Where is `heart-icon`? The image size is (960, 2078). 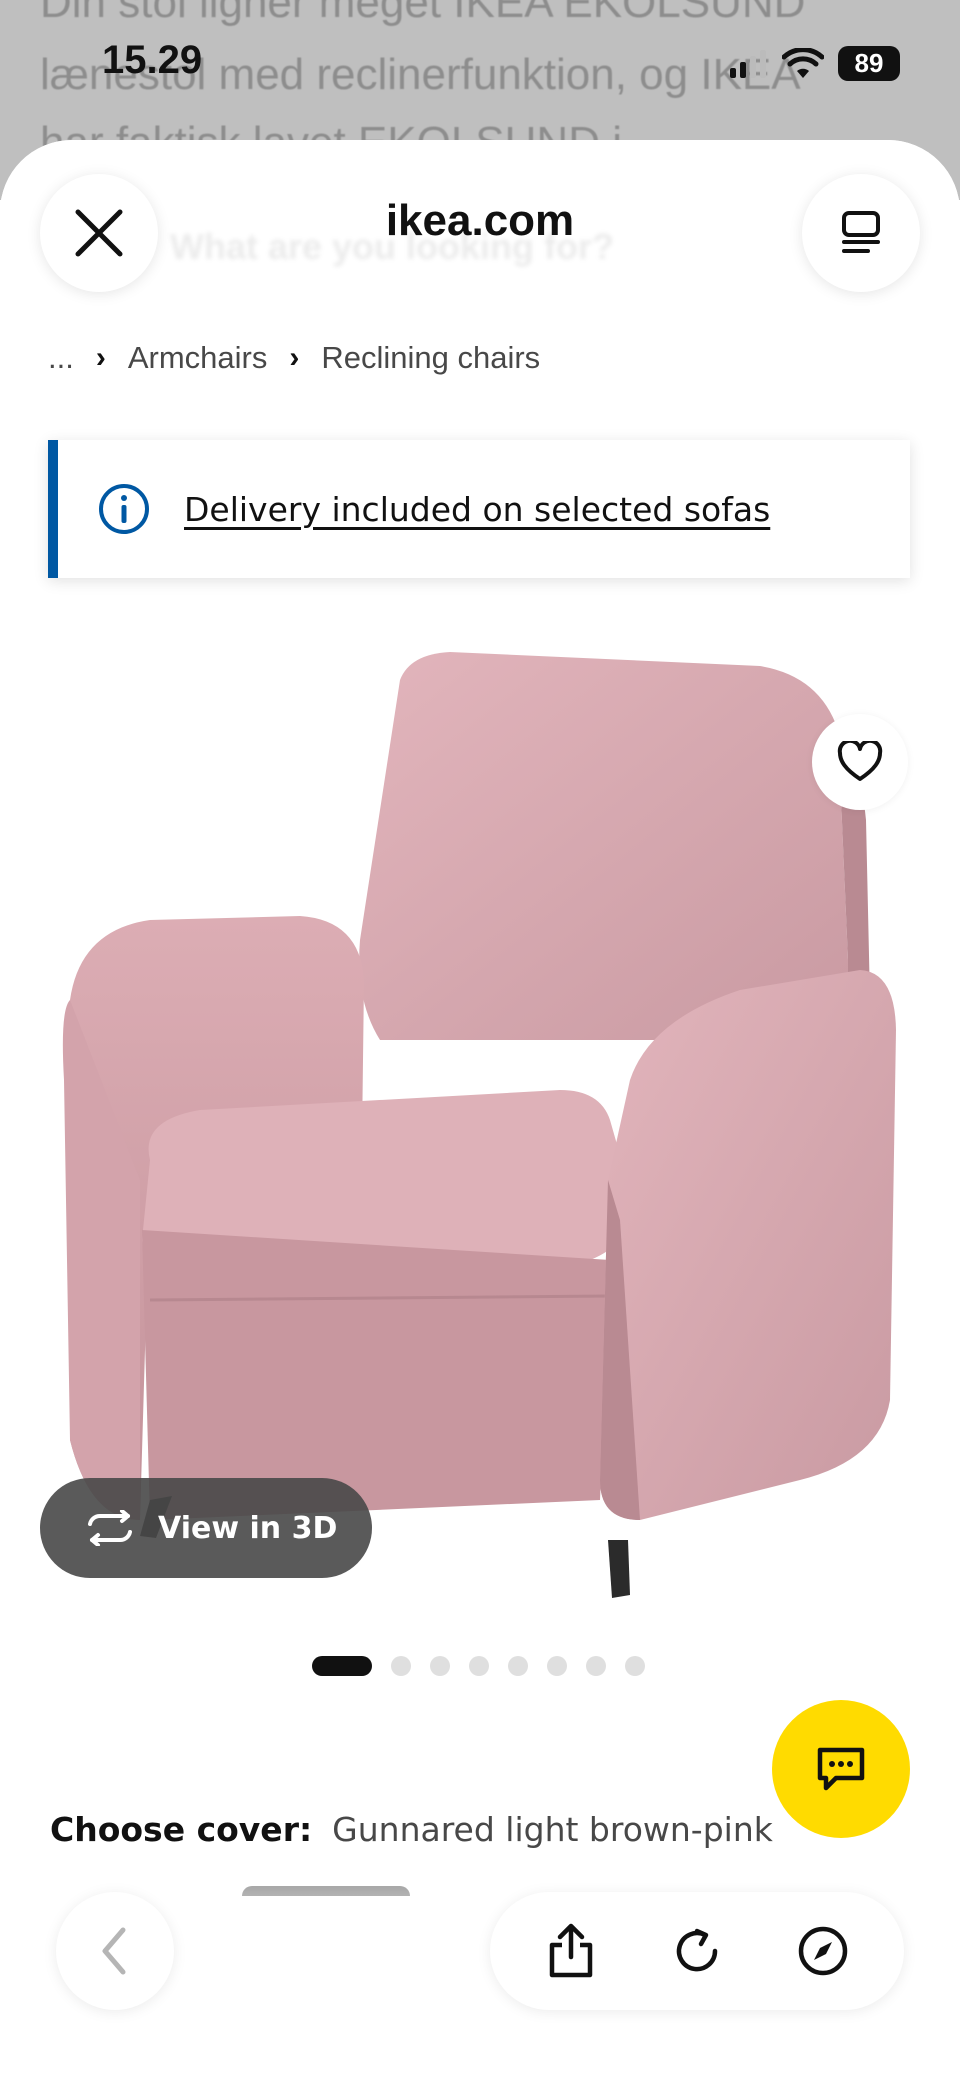 heart-icon is located at coordinates (860, 761).